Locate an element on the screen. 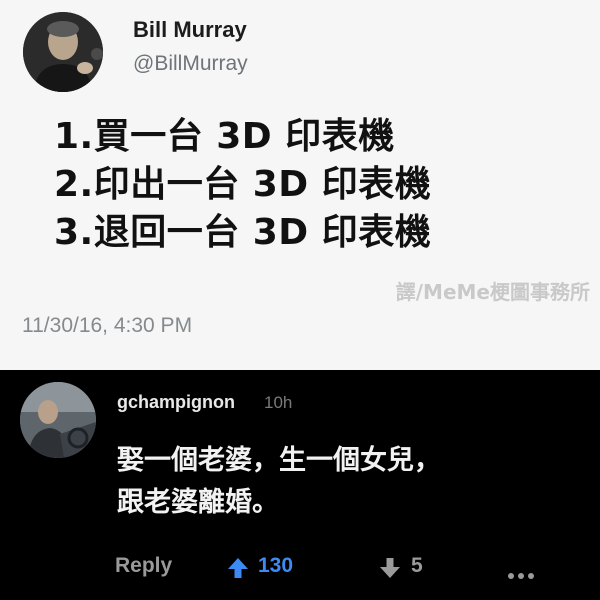  comment-line: 娶一個老婆，生一個女兒， is located at coordinates (279, 460).